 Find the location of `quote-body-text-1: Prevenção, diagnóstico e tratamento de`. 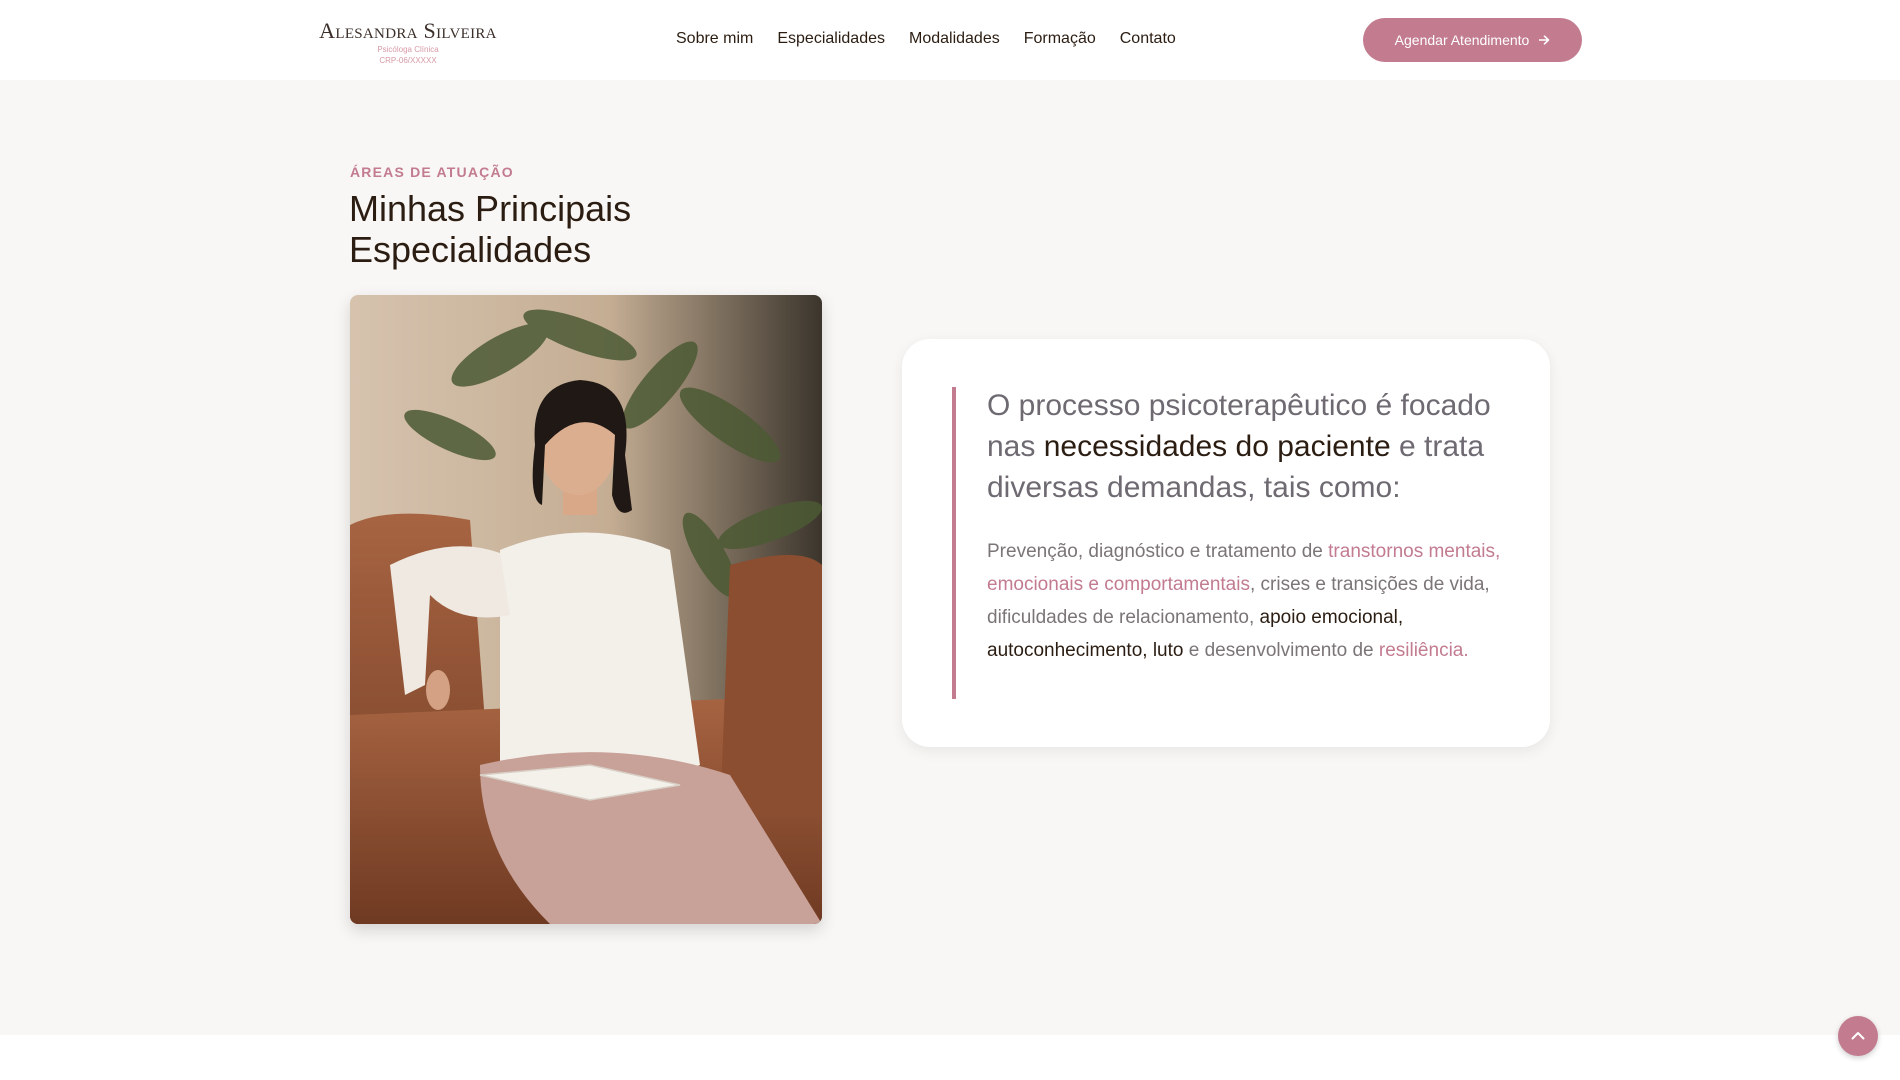

quote-body-text-1: Prevenção, diagnóstico e tratamento de is located at coordinates (1158, 551).